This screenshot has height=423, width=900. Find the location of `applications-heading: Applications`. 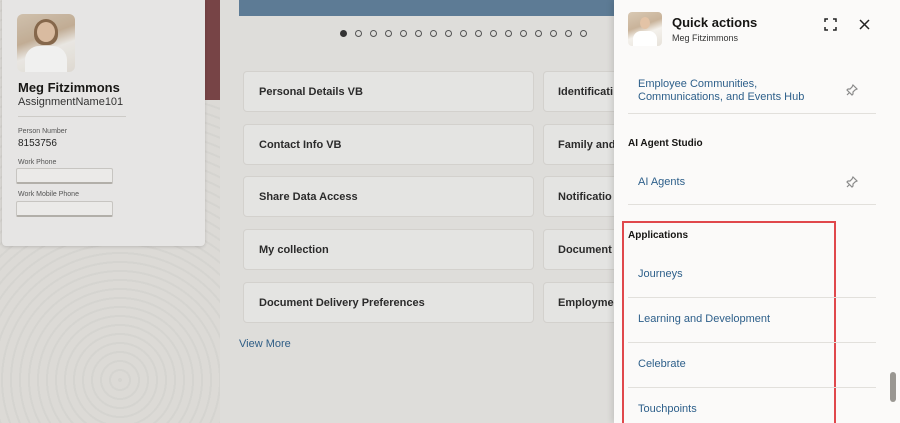

applications-heading: Applications is located at coordinates (658, 235).